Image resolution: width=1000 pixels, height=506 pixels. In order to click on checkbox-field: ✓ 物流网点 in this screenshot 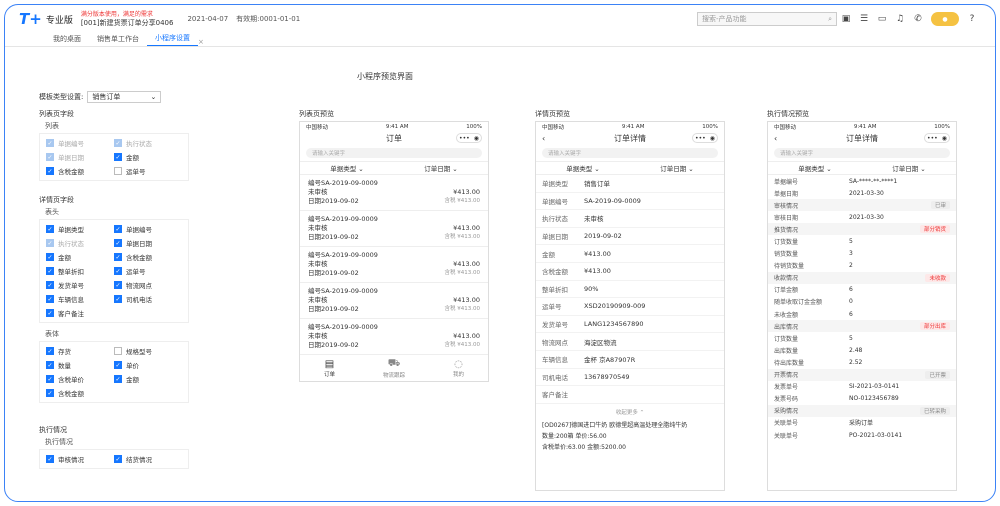, I will do `click(148, 285)`.